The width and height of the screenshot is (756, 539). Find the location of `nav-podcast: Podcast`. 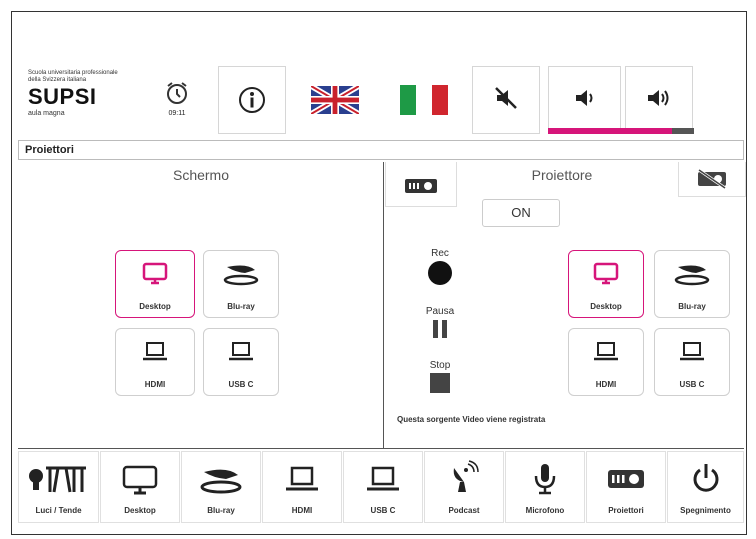

nav-podcast: Podcast is located at coordinates (464, 487).